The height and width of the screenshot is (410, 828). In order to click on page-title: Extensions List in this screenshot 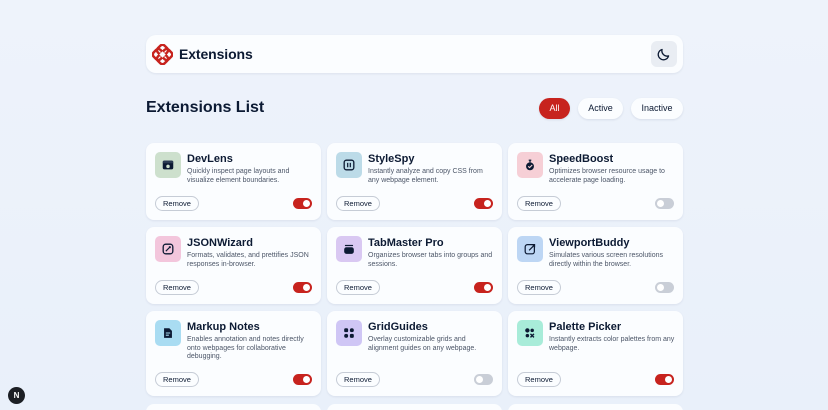, I will do `click(205, 107)`.